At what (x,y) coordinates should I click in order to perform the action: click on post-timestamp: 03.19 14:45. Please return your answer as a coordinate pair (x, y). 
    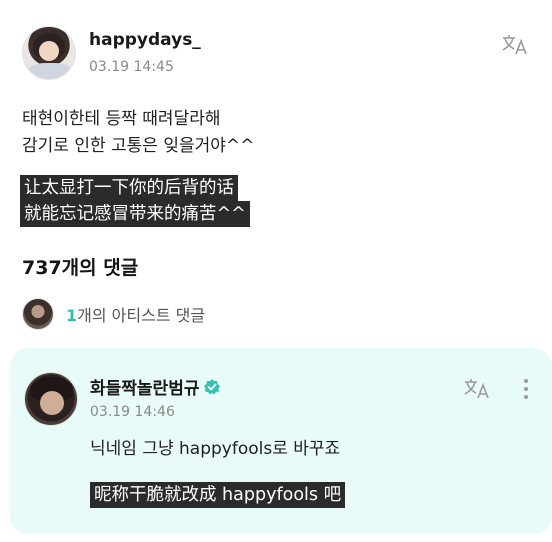
    Looking at the image, I should click on (131, 67).